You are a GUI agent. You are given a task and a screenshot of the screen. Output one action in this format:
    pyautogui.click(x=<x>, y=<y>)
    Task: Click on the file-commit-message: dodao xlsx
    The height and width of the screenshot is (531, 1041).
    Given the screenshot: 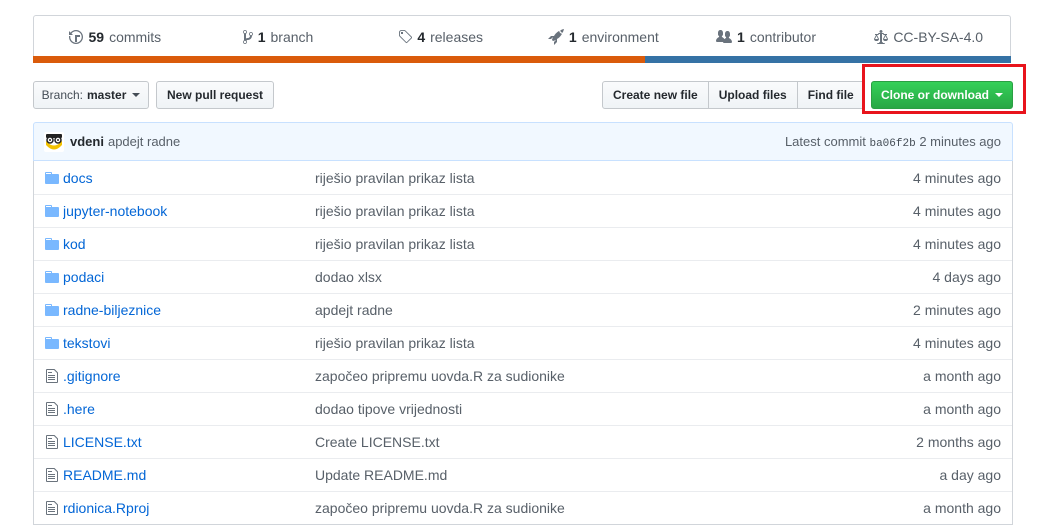 What is the action you would take?
    pyautogui.click(x=578, y=277)
    